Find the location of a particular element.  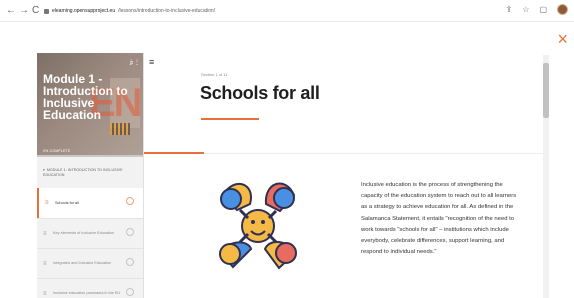

lesson-item: ≡ Inclusive education panorama in the EU is located at coordinates (90, 288).